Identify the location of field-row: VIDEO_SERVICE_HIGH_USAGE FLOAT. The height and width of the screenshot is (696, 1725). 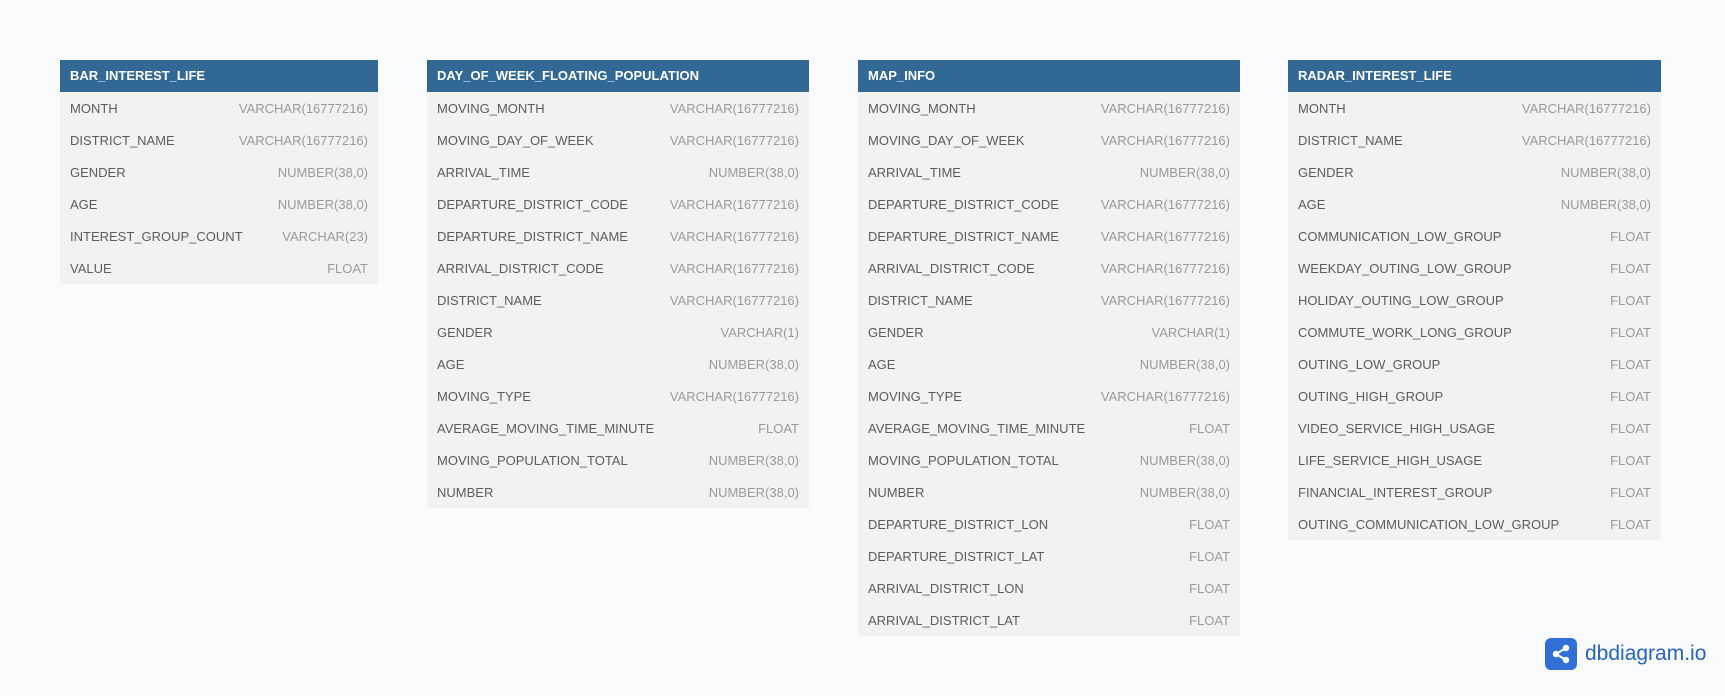
(1474, 428).